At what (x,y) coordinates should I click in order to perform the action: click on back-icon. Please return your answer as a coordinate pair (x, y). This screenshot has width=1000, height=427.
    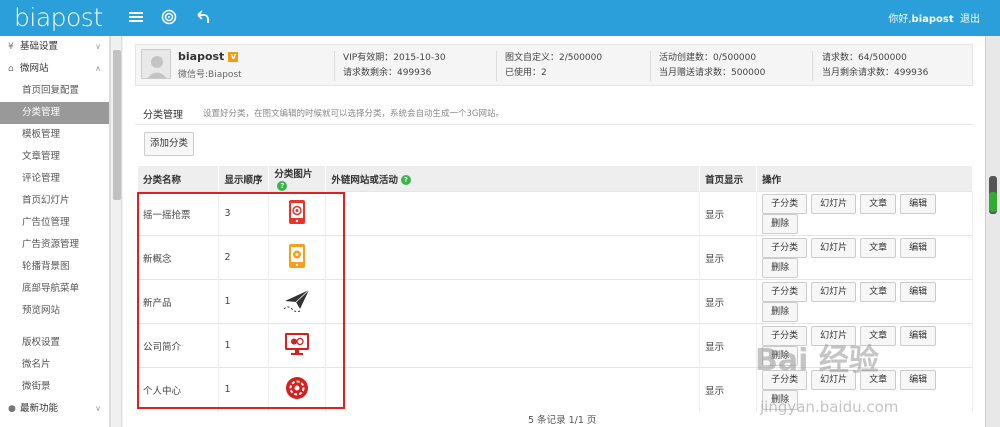
    Looking at the image, I should click on (202, 17).